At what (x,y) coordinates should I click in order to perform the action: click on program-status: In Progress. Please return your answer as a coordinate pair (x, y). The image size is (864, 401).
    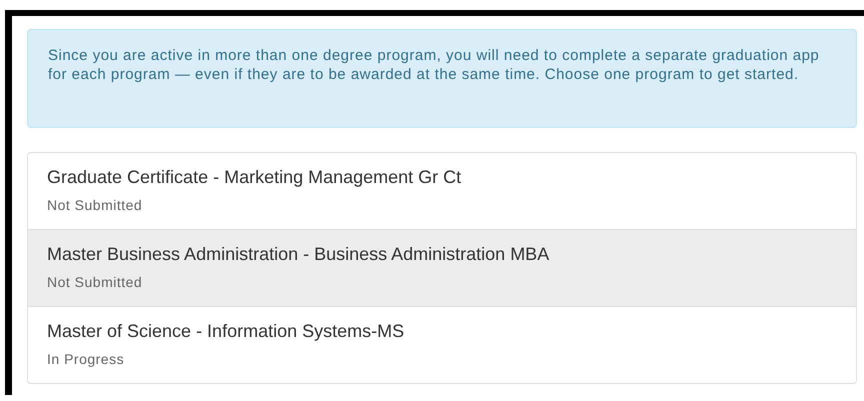
    Looking at the image, I should click on (85, 359).